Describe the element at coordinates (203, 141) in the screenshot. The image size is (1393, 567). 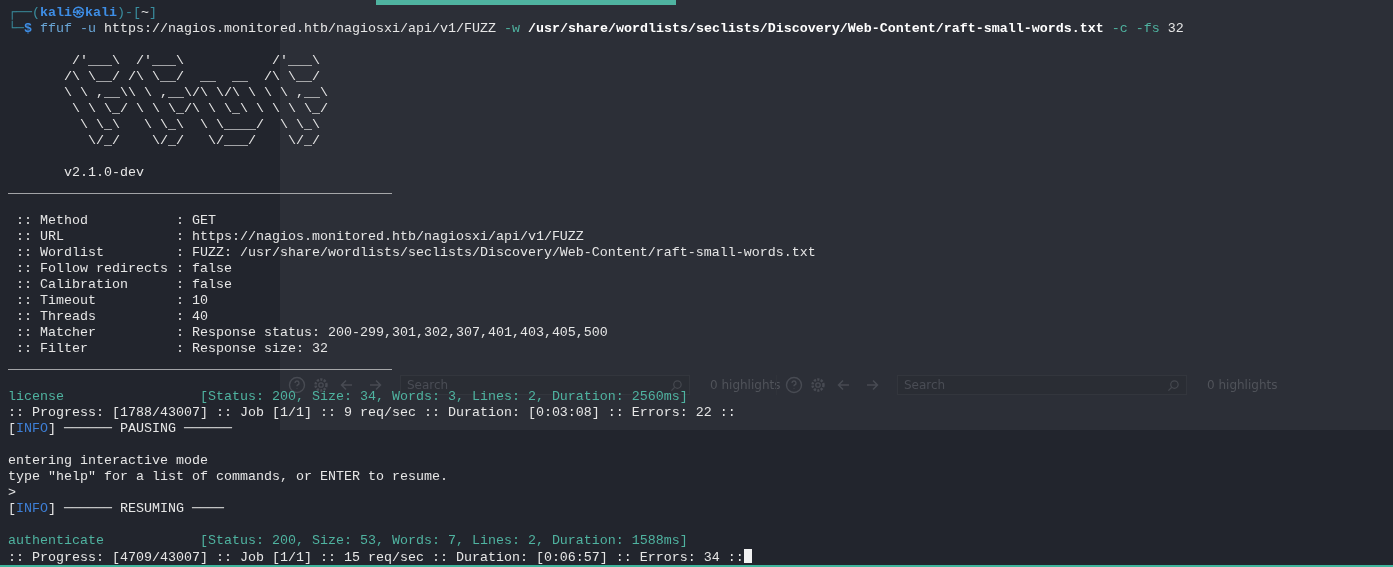
I see `terminal-line: \/_/ \/_/ \/___/ \/_/` at that location.